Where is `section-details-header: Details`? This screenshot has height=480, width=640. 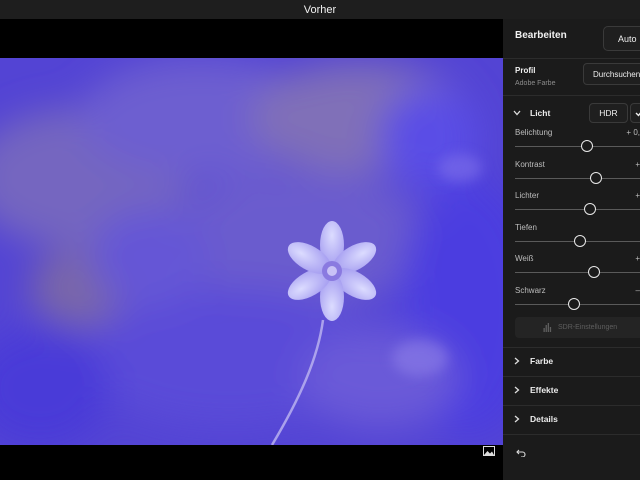
section-details-header: Details is located at coordinates (571, 419).